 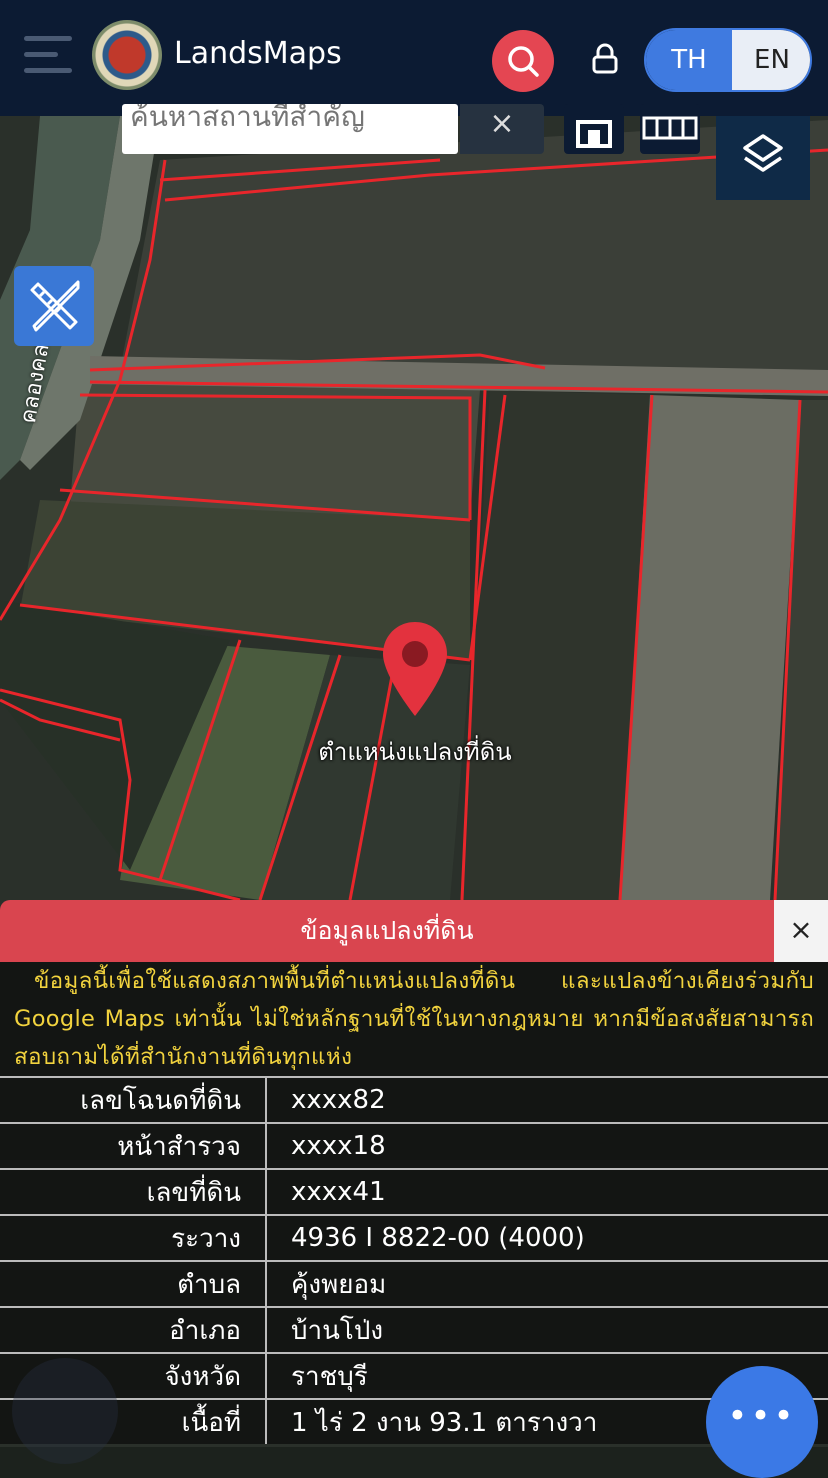 I want to click on grid-button, so click(x=670, y=129).